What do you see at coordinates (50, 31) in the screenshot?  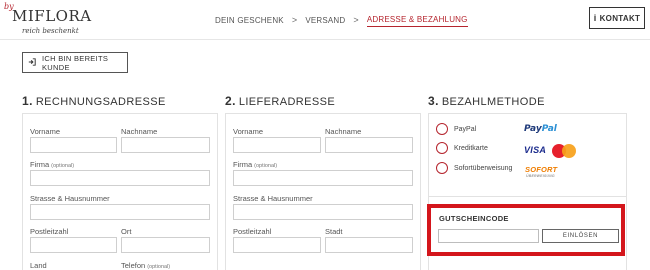 I see `logo-tagline: reich beschenkt` at bounding box center [50, 31].